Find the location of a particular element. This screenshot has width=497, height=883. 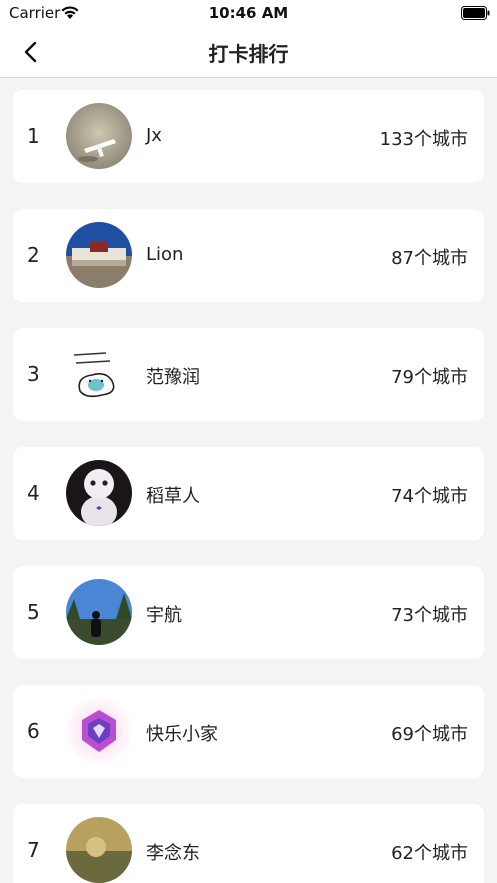

city-count: 87个城市 is located at coordinates (429, 258).